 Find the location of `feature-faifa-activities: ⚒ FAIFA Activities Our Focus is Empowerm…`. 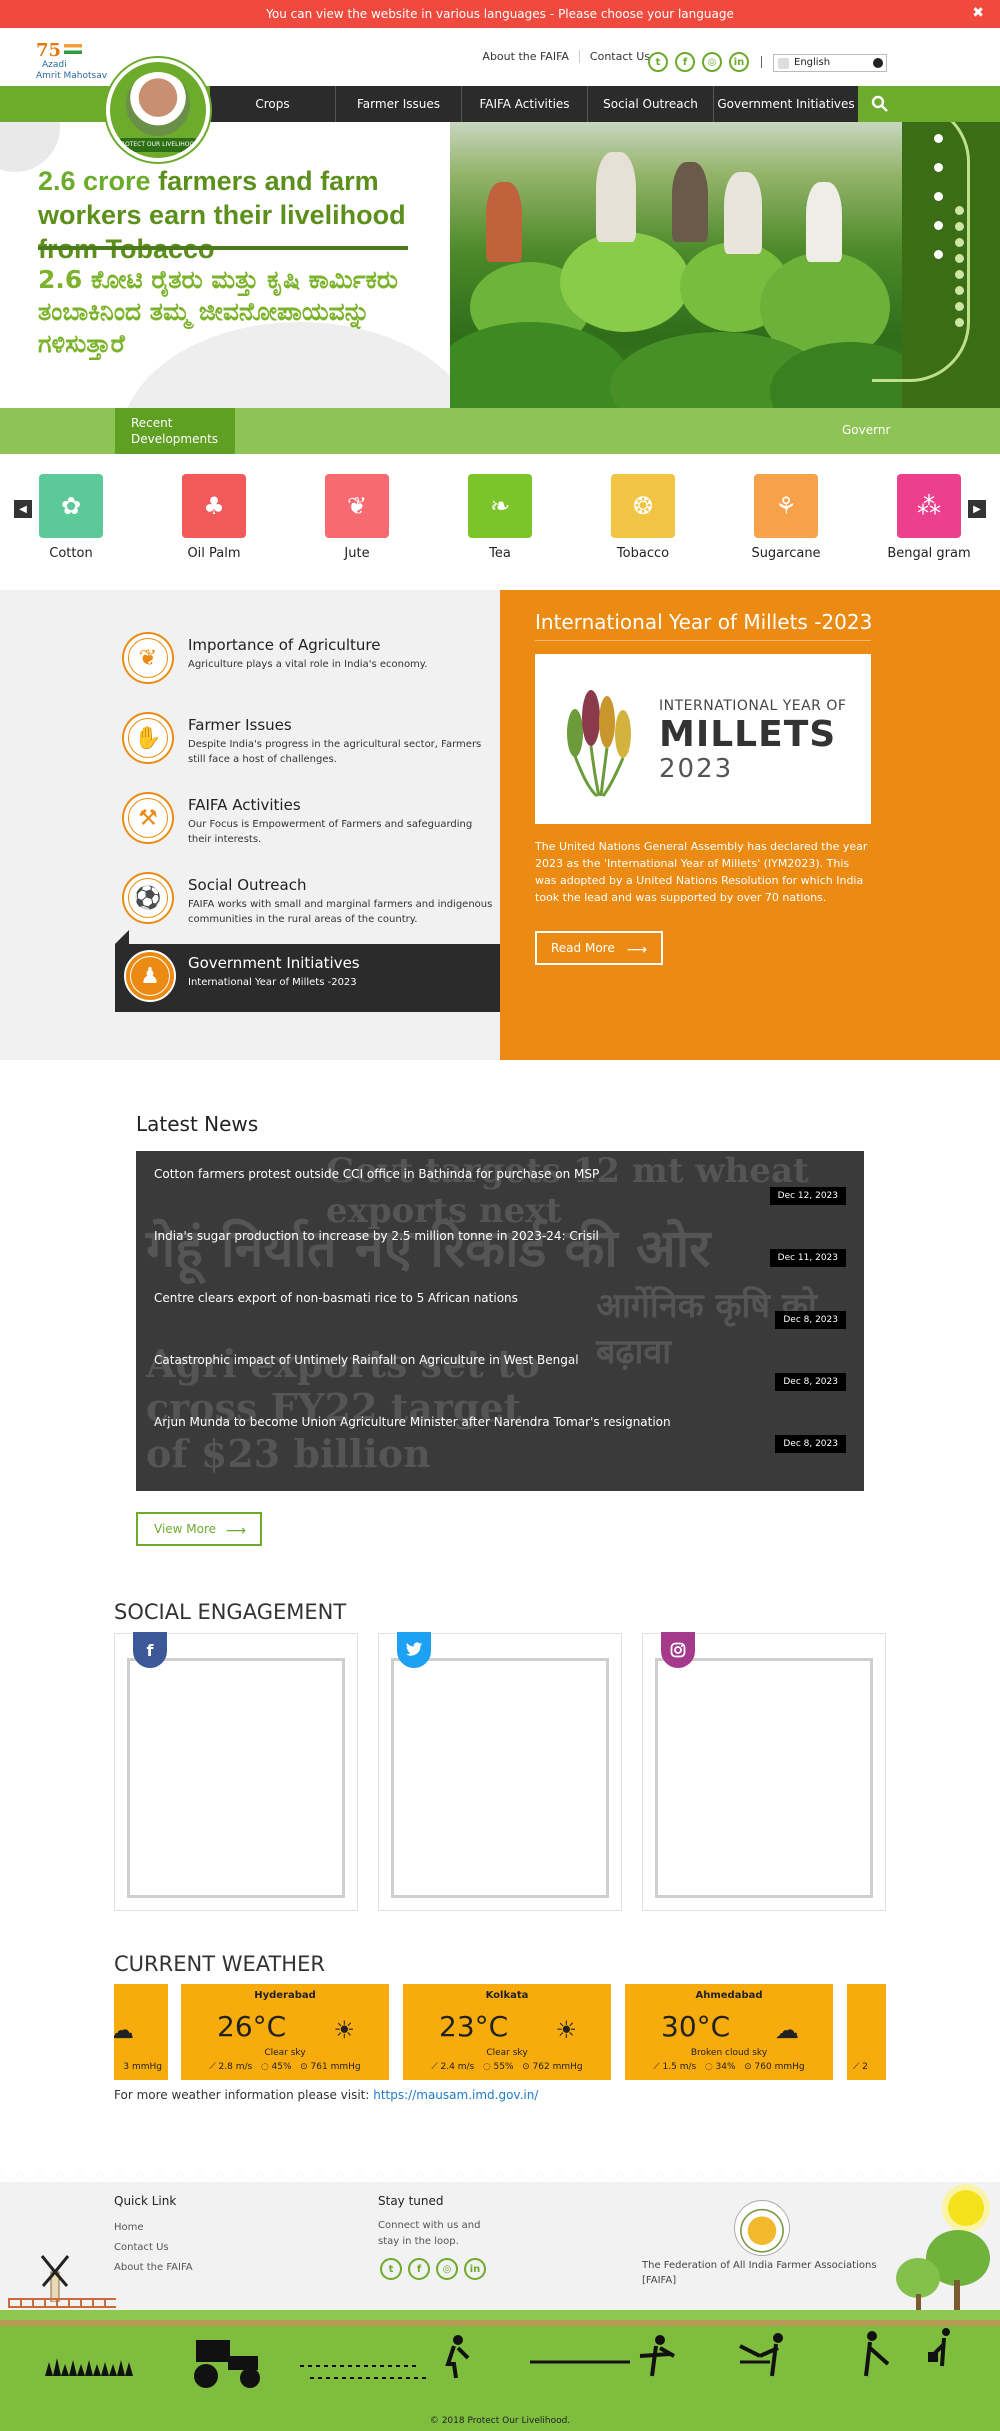

feature-faifa-activities: ⚒ FAIFA Activities Our Focus is Empowerm… is located at coordinates (312, 820).